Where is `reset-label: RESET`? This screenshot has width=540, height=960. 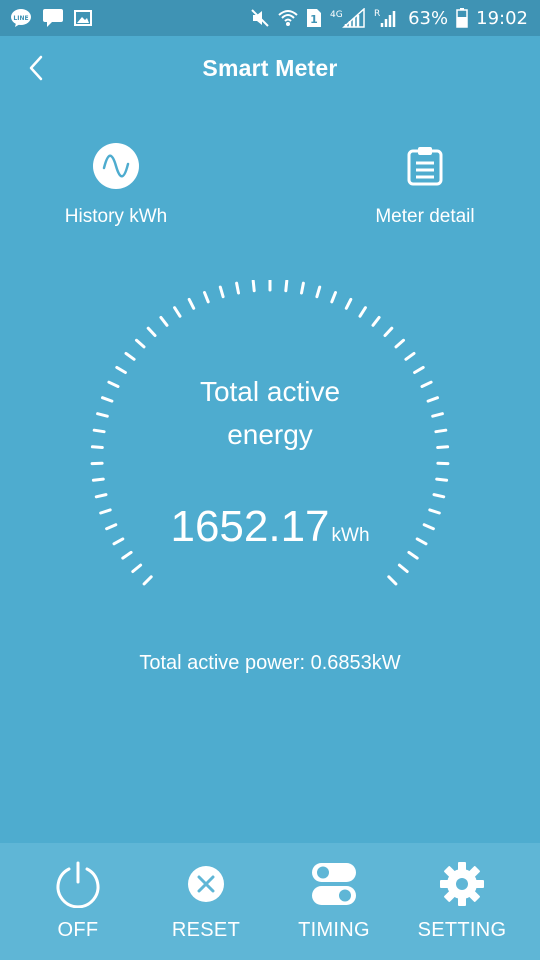 reset-label: RESET is located at coordinates (206, 930).